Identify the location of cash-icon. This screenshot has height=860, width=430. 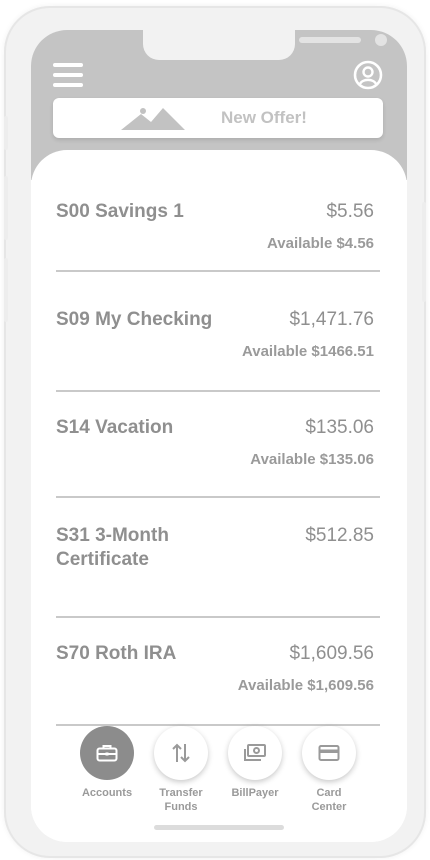
(255, 753).